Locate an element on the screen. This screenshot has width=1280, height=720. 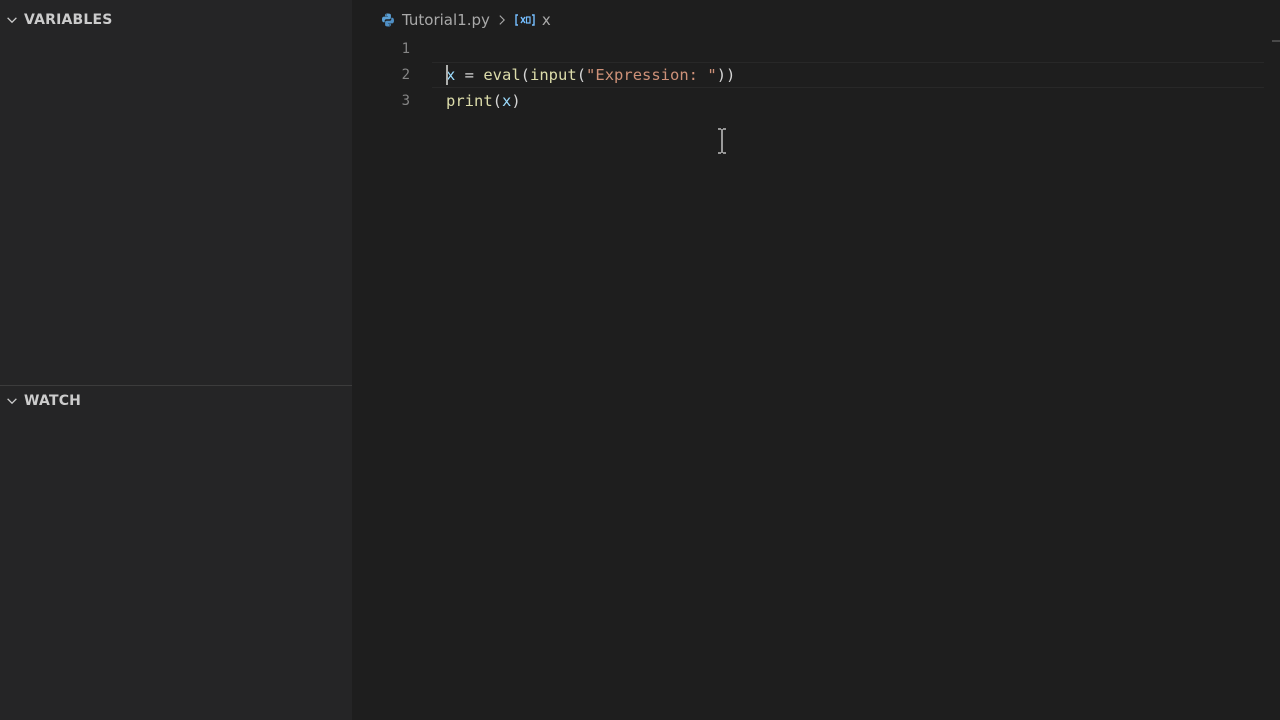
token-operator: = is located at coordinates (469, 75).